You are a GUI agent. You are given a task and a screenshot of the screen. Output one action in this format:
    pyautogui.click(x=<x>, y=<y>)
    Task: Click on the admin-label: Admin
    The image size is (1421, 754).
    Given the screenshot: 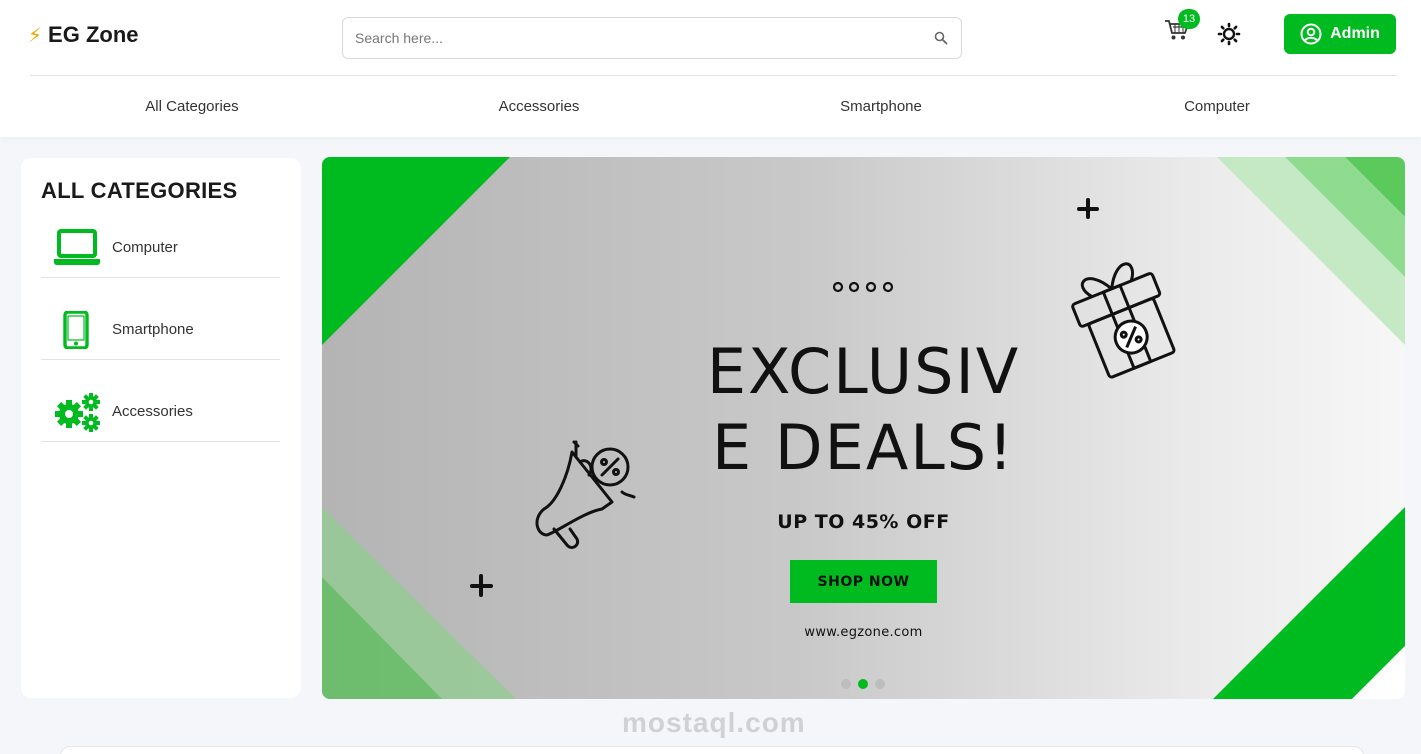 What is the action you would take?
    pyautogui.click(x=1355, y=33)
    